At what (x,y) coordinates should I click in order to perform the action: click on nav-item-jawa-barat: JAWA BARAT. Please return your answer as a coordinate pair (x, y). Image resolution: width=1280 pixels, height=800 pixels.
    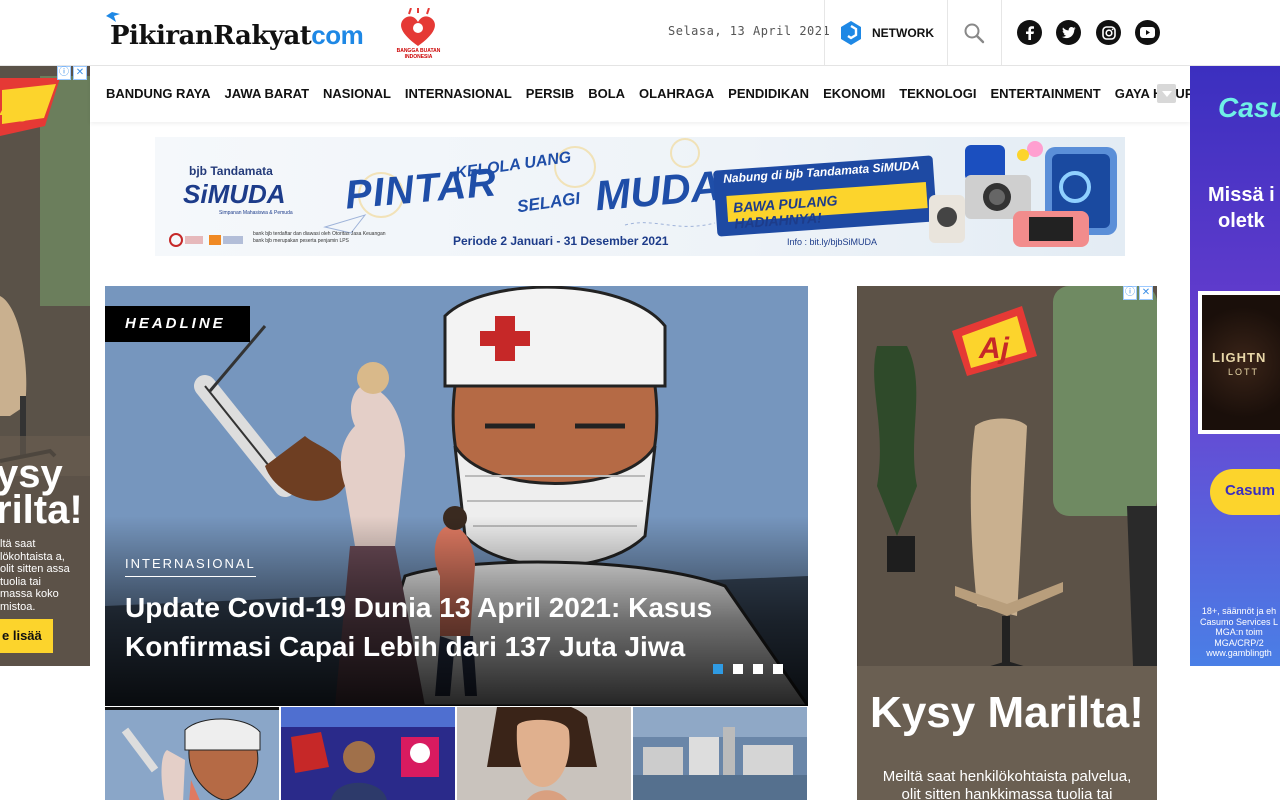
    Looking at the image, I should click on (267, 93).